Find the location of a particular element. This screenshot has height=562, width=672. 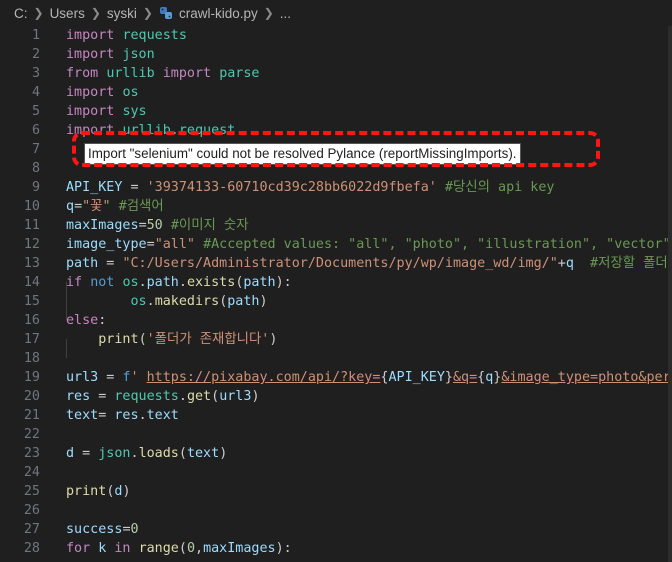

breadcrumb-users: Users is located at coordinates (67, 13).